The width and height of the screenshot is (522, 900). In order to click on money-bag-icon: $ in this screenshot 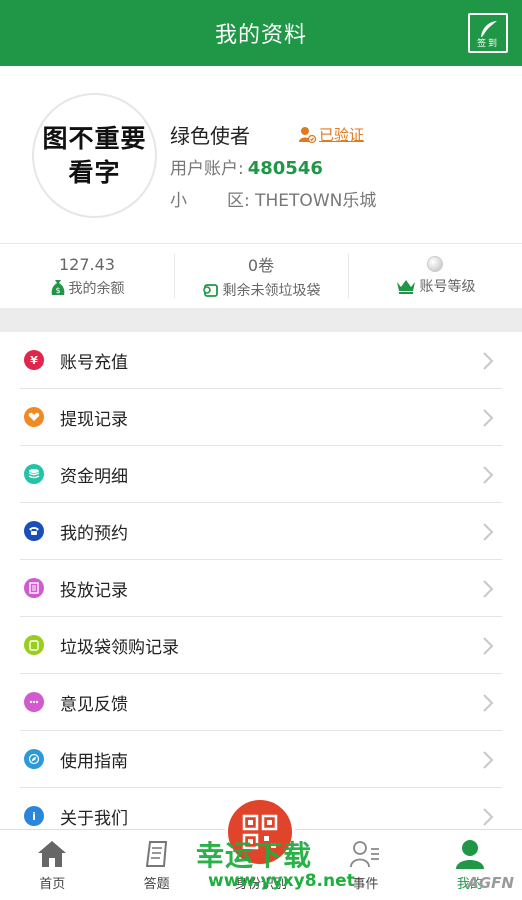, I will do `click(57, 287)`.